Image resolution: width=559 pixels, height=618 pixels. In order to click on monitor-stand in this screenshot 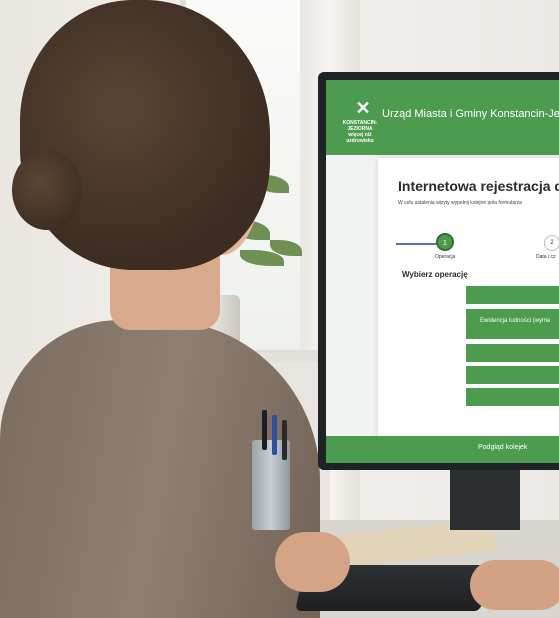, I will do `click(485, 500)`.